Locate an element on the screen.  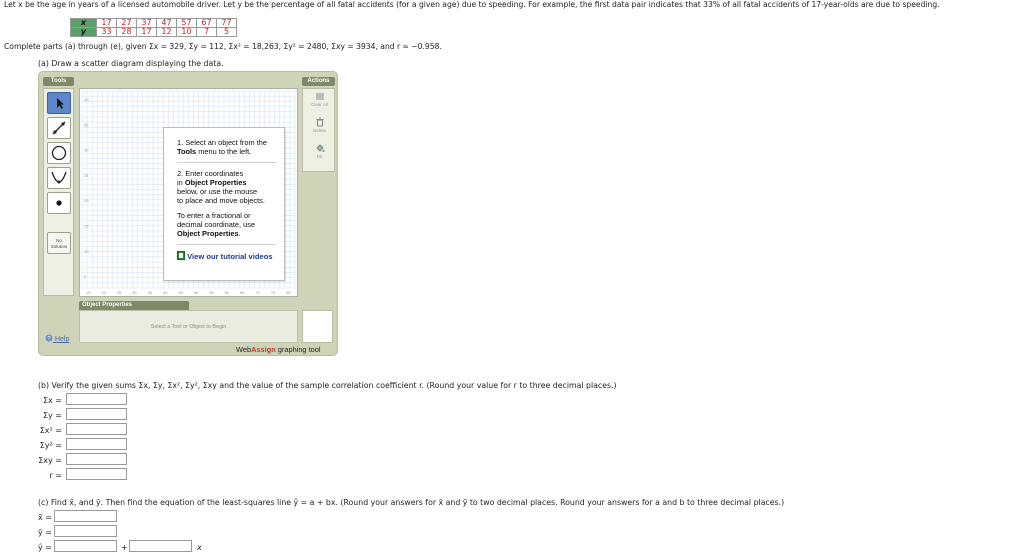
y-tick-label: 35 is located at coordinates (86, 124).